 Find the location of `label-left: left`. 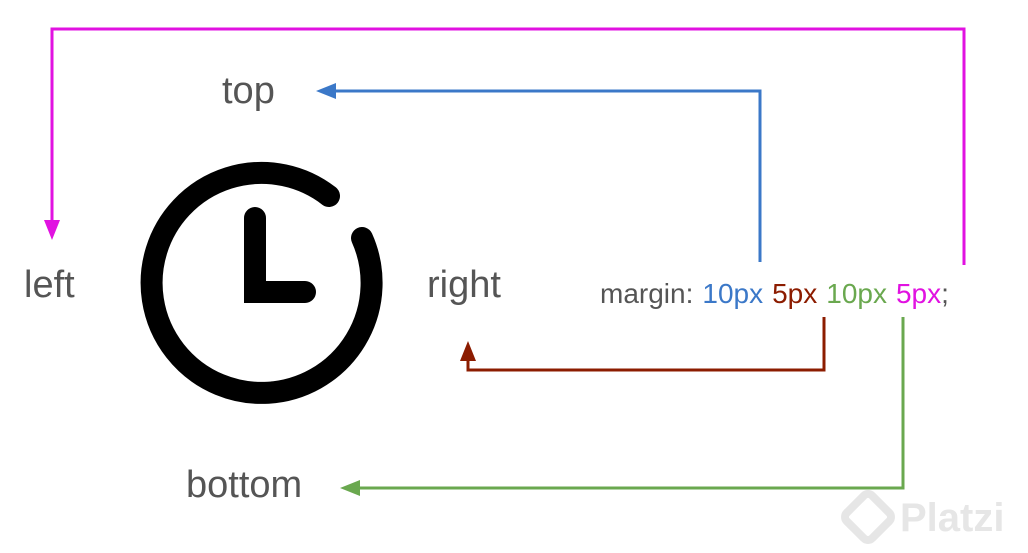

label-left: left is located at coordinates (49, 285).